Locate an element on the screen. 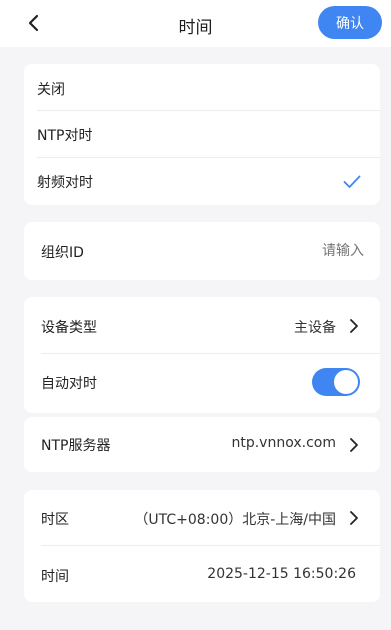 The height and width of the screenshot is (630, 391). time-label: 时间 is located at coordinates (55, 577).